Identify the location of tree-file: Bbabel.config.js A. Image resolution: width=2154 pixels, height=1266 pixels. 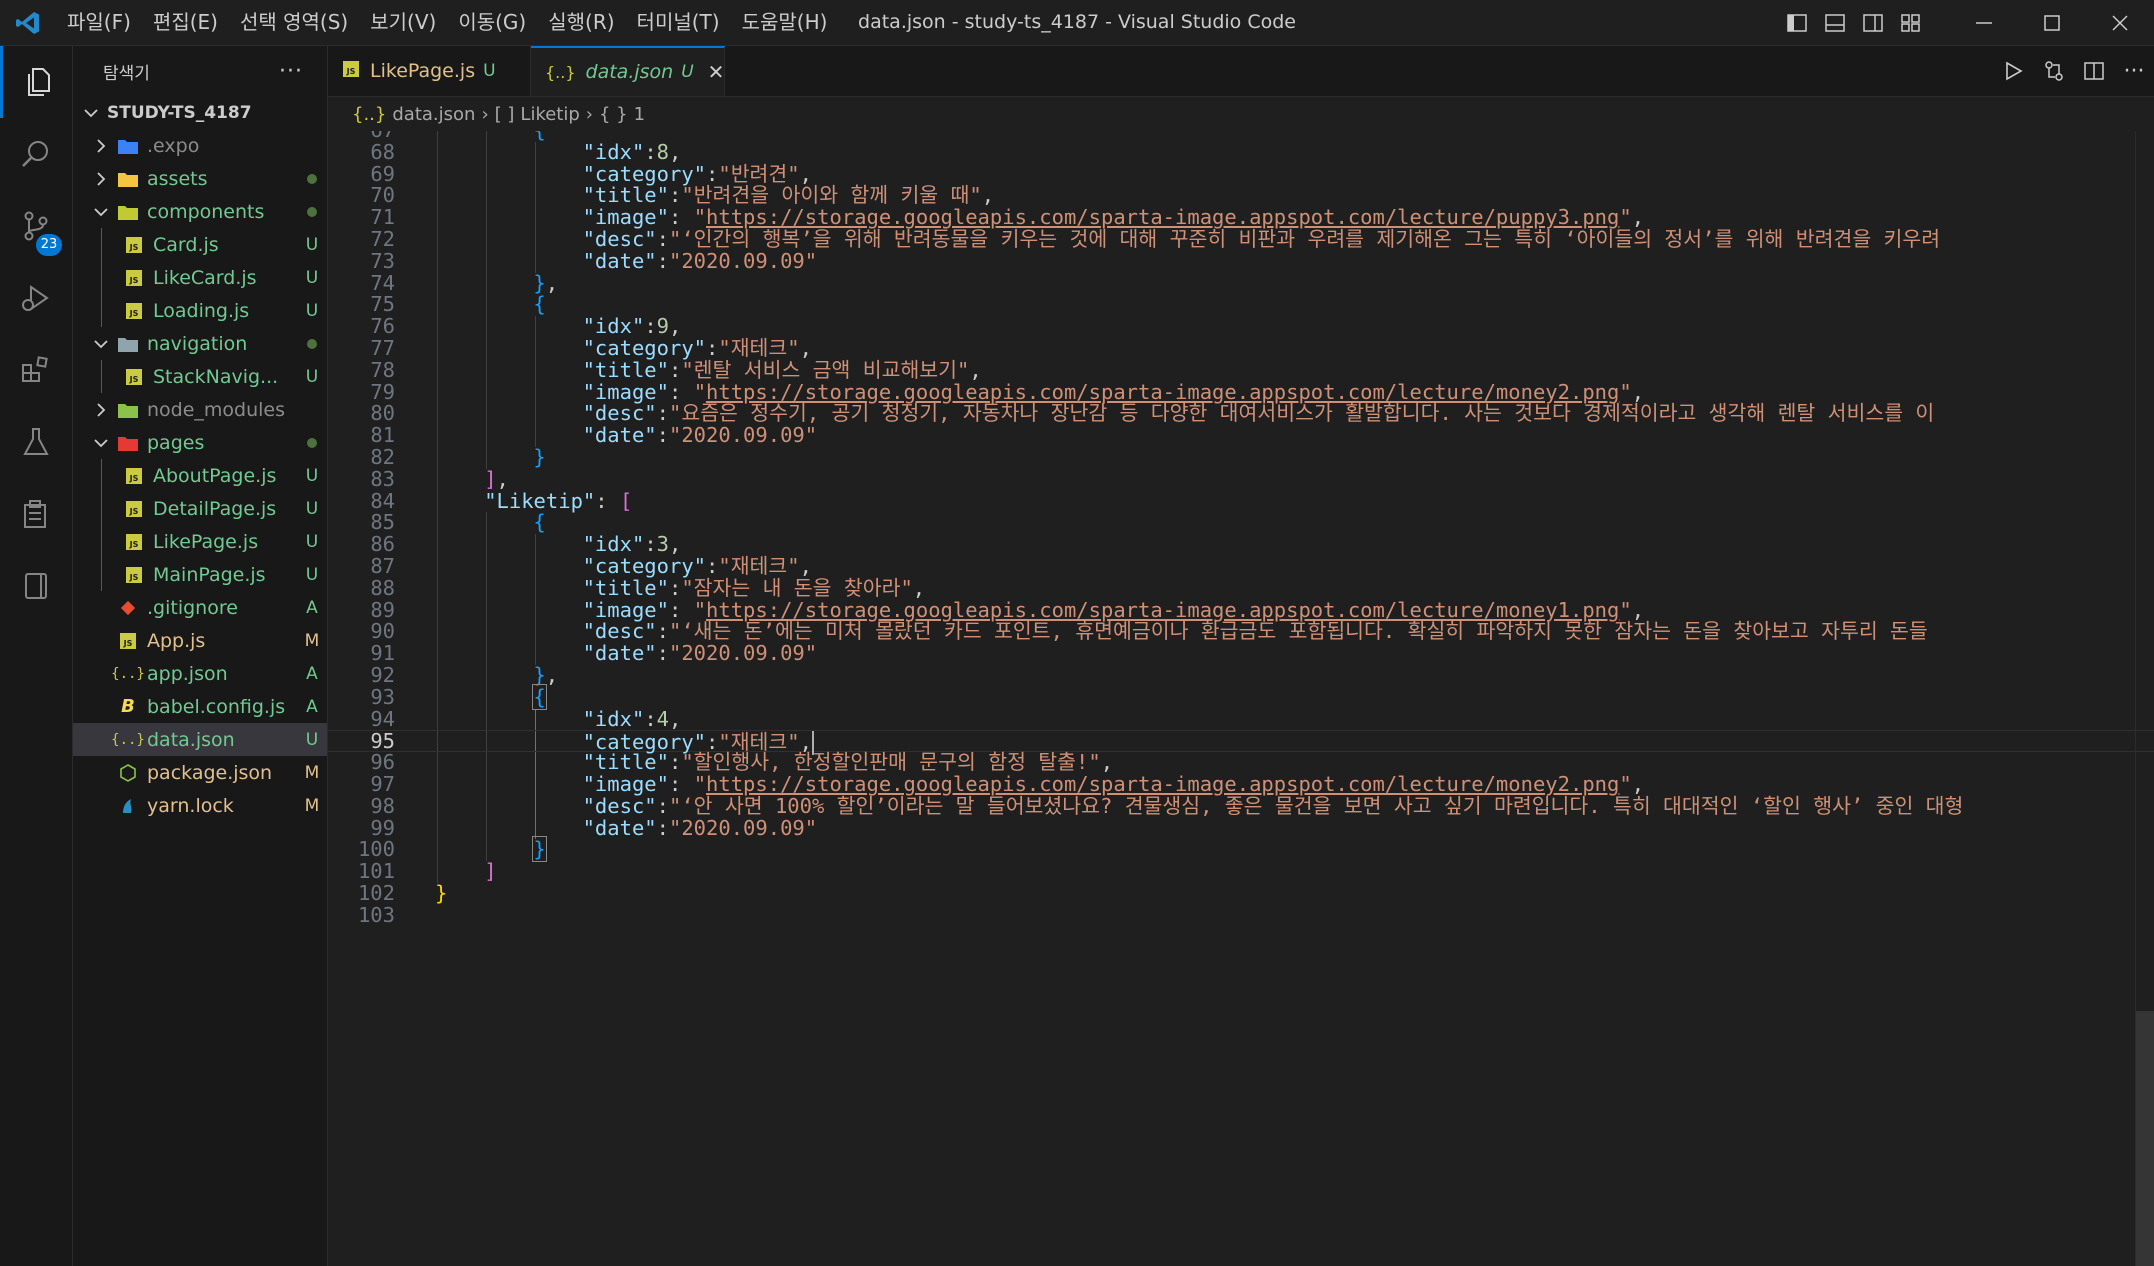
(200, 706).